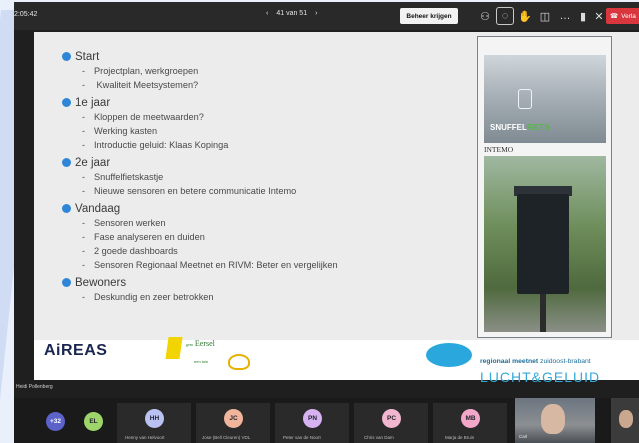 The height and width of the screenshot is (443, 639). What do you see at coordinates (485, 16) in the screenshot?
I see `people-icon: ⚇` at bounding box center [485, 16].